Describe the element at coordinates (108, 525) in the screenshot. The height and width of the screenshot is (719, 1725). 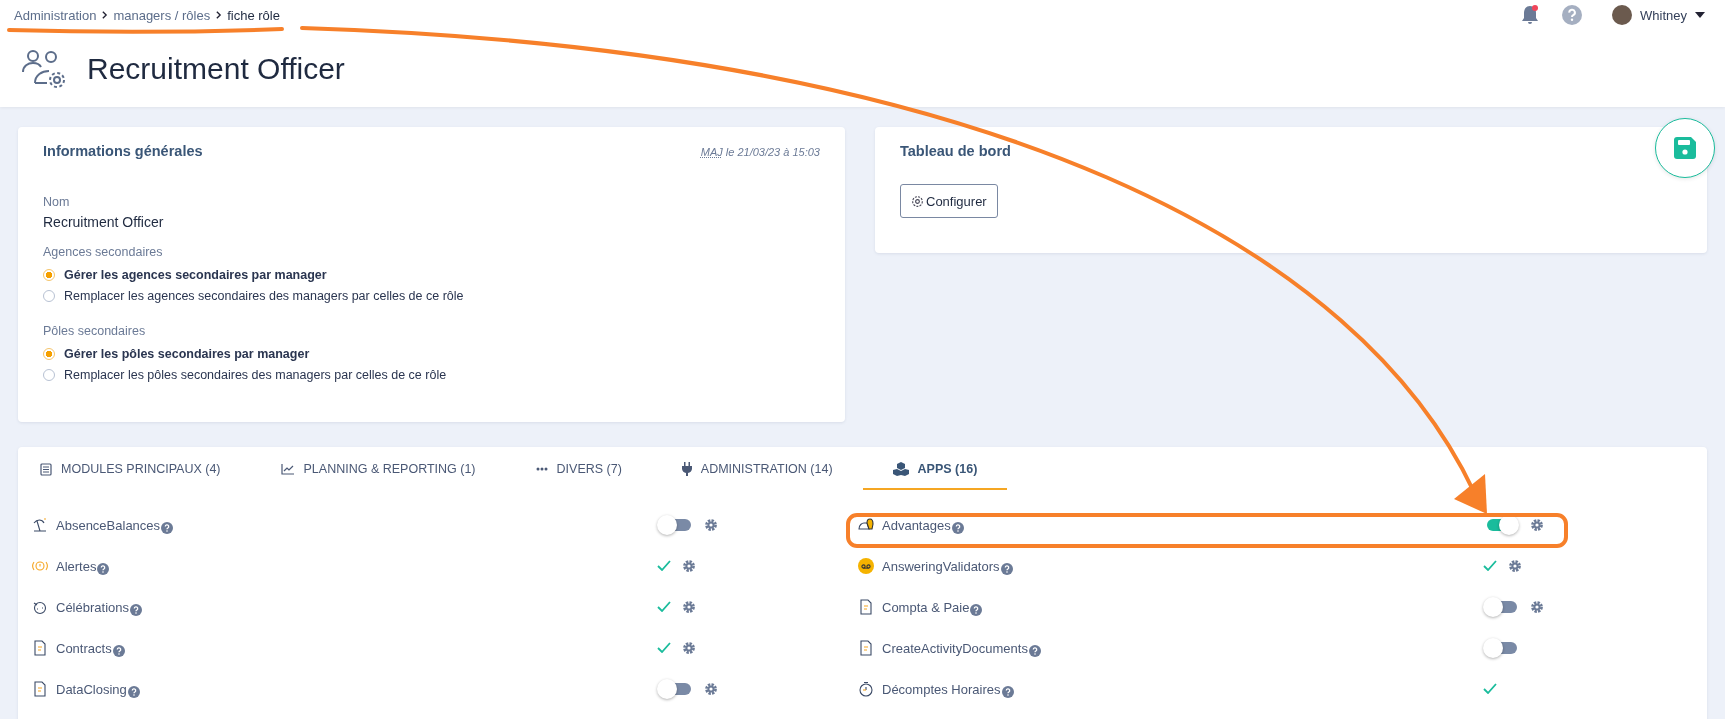
I see `app-name: AbsenceBalances` at that location.